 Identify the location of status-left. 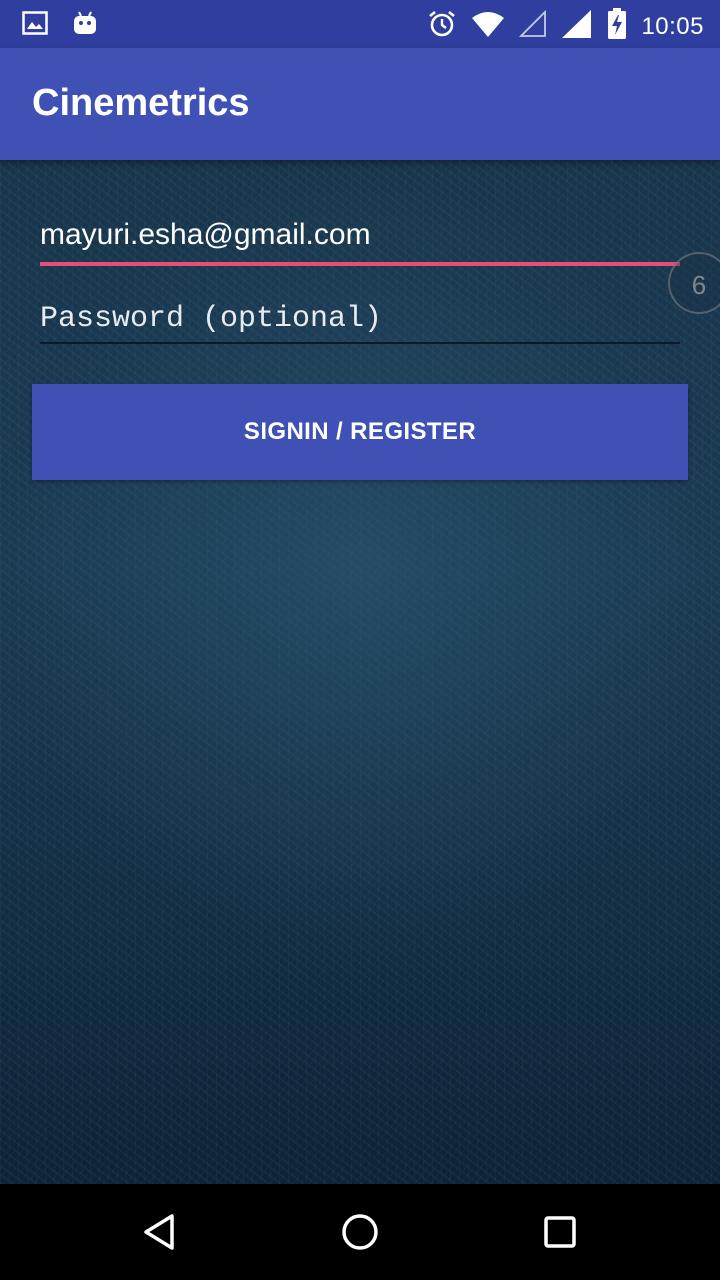
(60, 25).